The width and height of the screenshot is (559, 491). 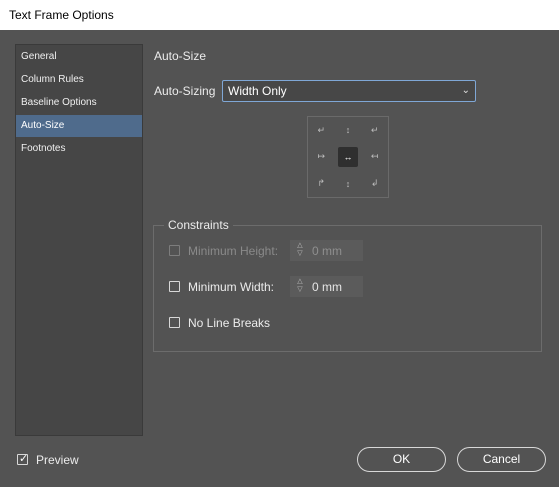 I want to click on auto-sizing-label: Auto-Sizing, so click(x=185, y=91).